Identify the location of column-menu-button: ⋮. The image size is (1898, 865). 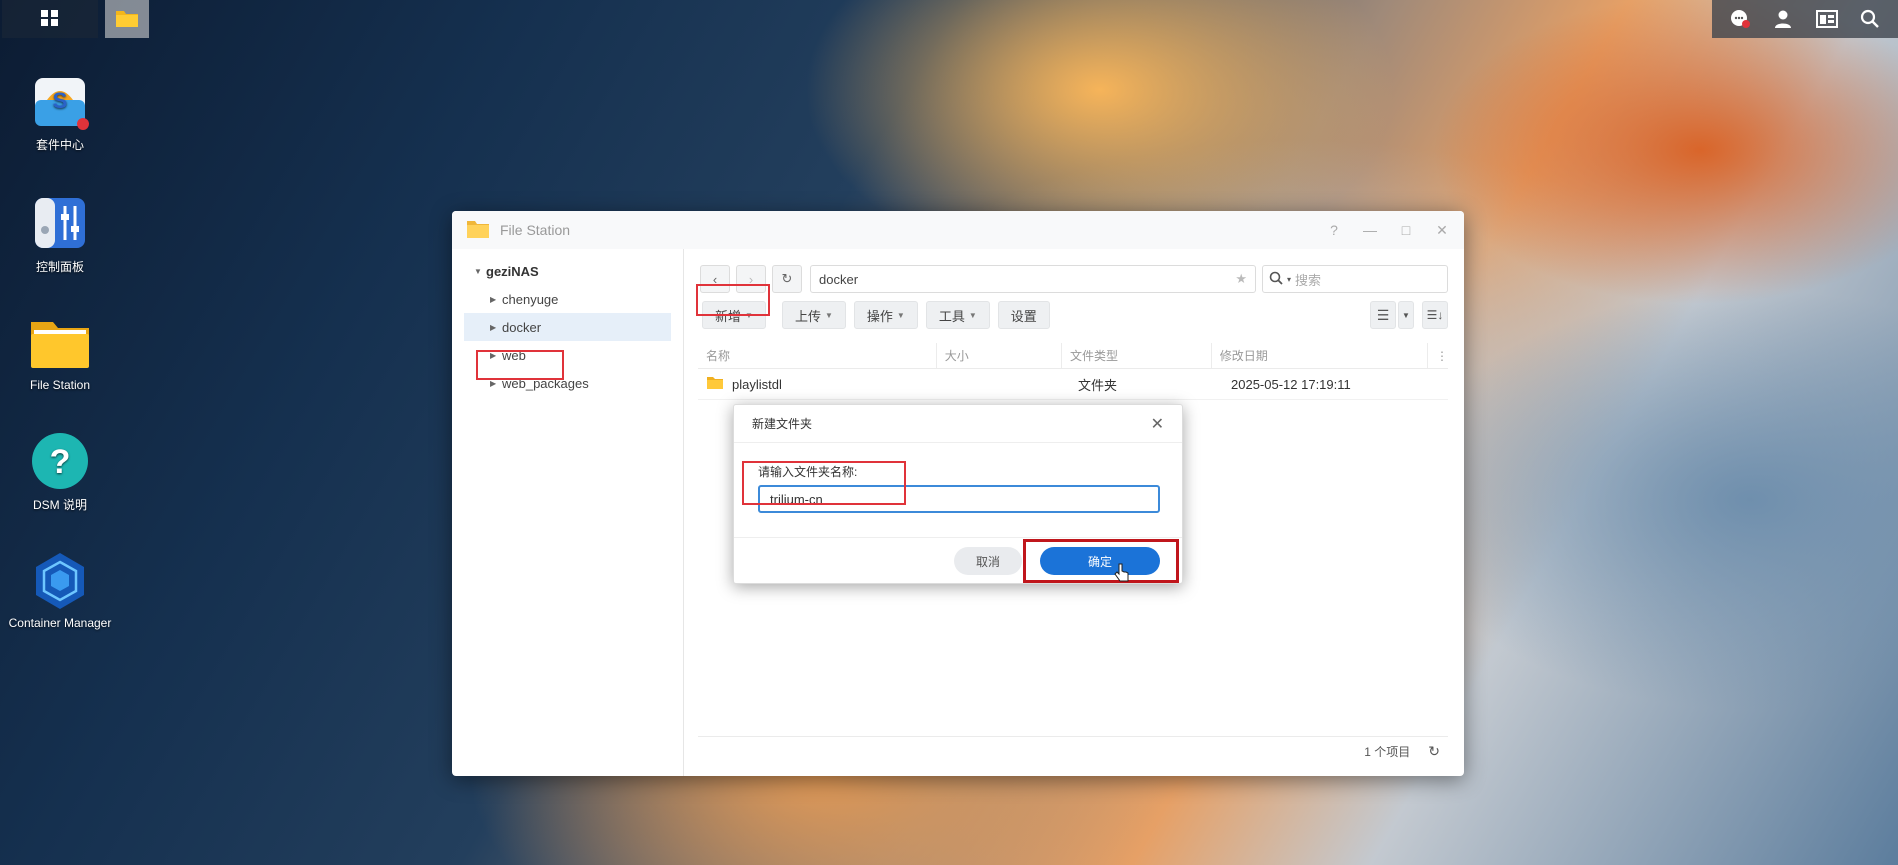
(1438, 355).